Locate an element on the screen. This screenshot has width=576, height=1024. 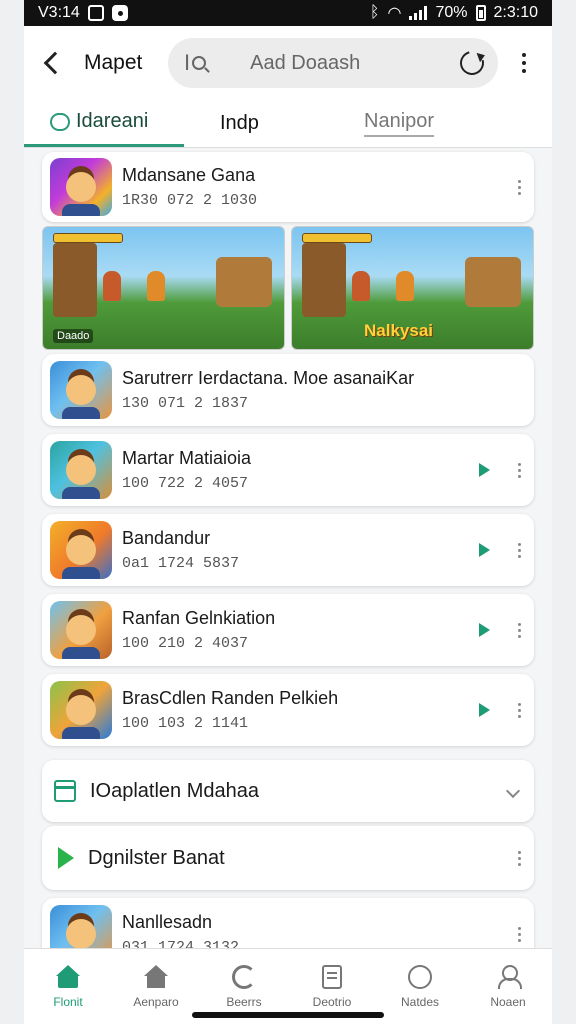
battery-percent: 70% is located at coordinates (451, 12).